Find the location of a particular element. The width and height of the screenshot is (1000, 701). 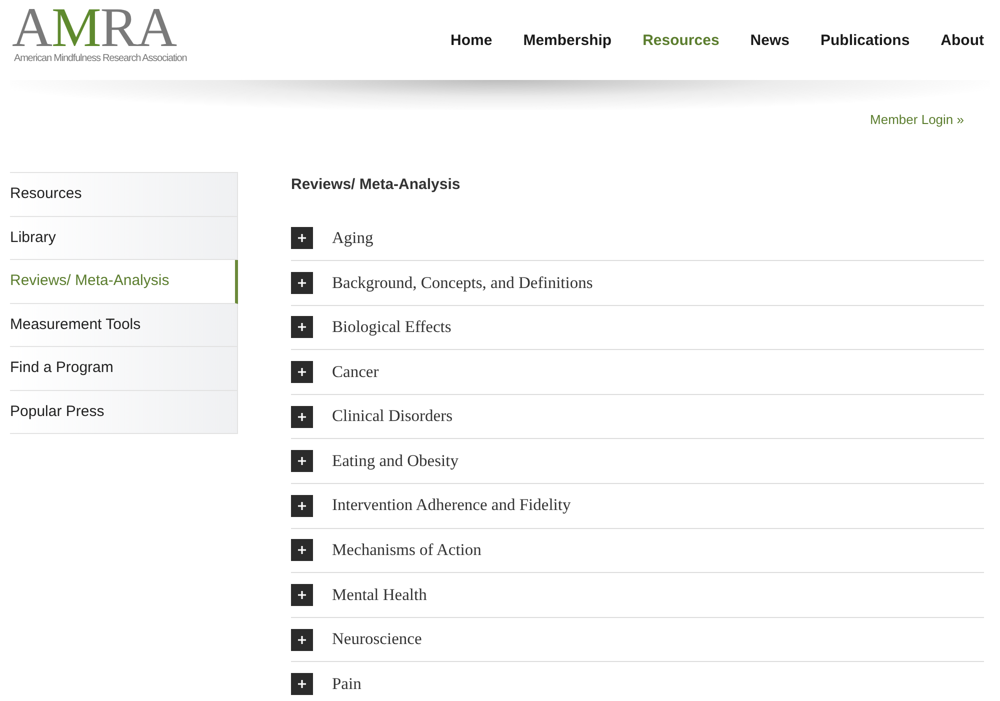

logo-wordmark: AMRA is located at coordinates (99, 28).